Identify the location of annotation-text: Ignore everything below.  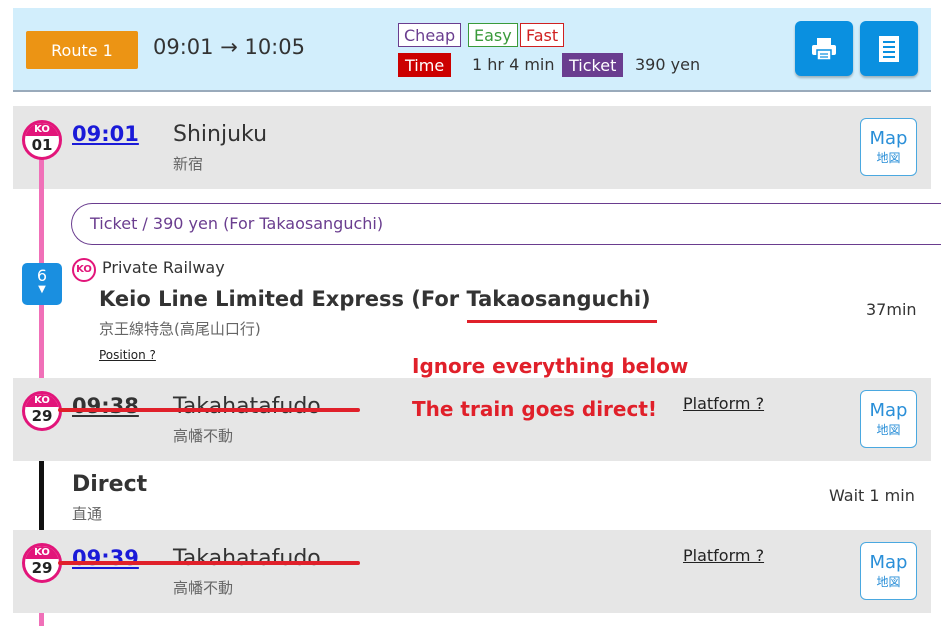
(550, 366).